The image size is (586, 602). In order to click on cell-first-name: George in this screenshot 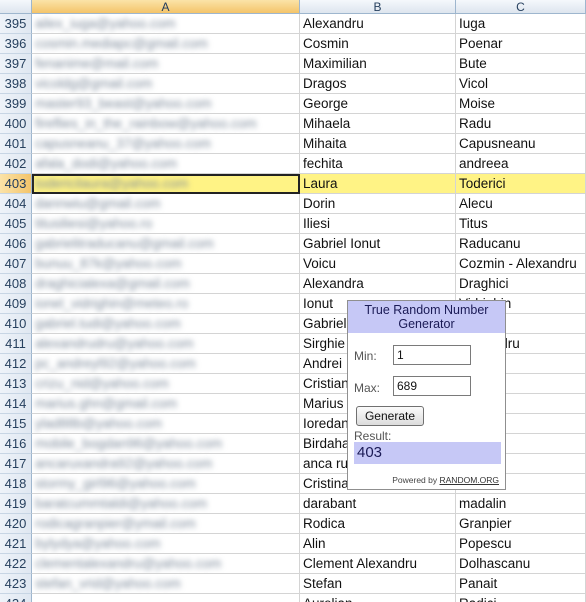, I will do `click(378, 104)`.